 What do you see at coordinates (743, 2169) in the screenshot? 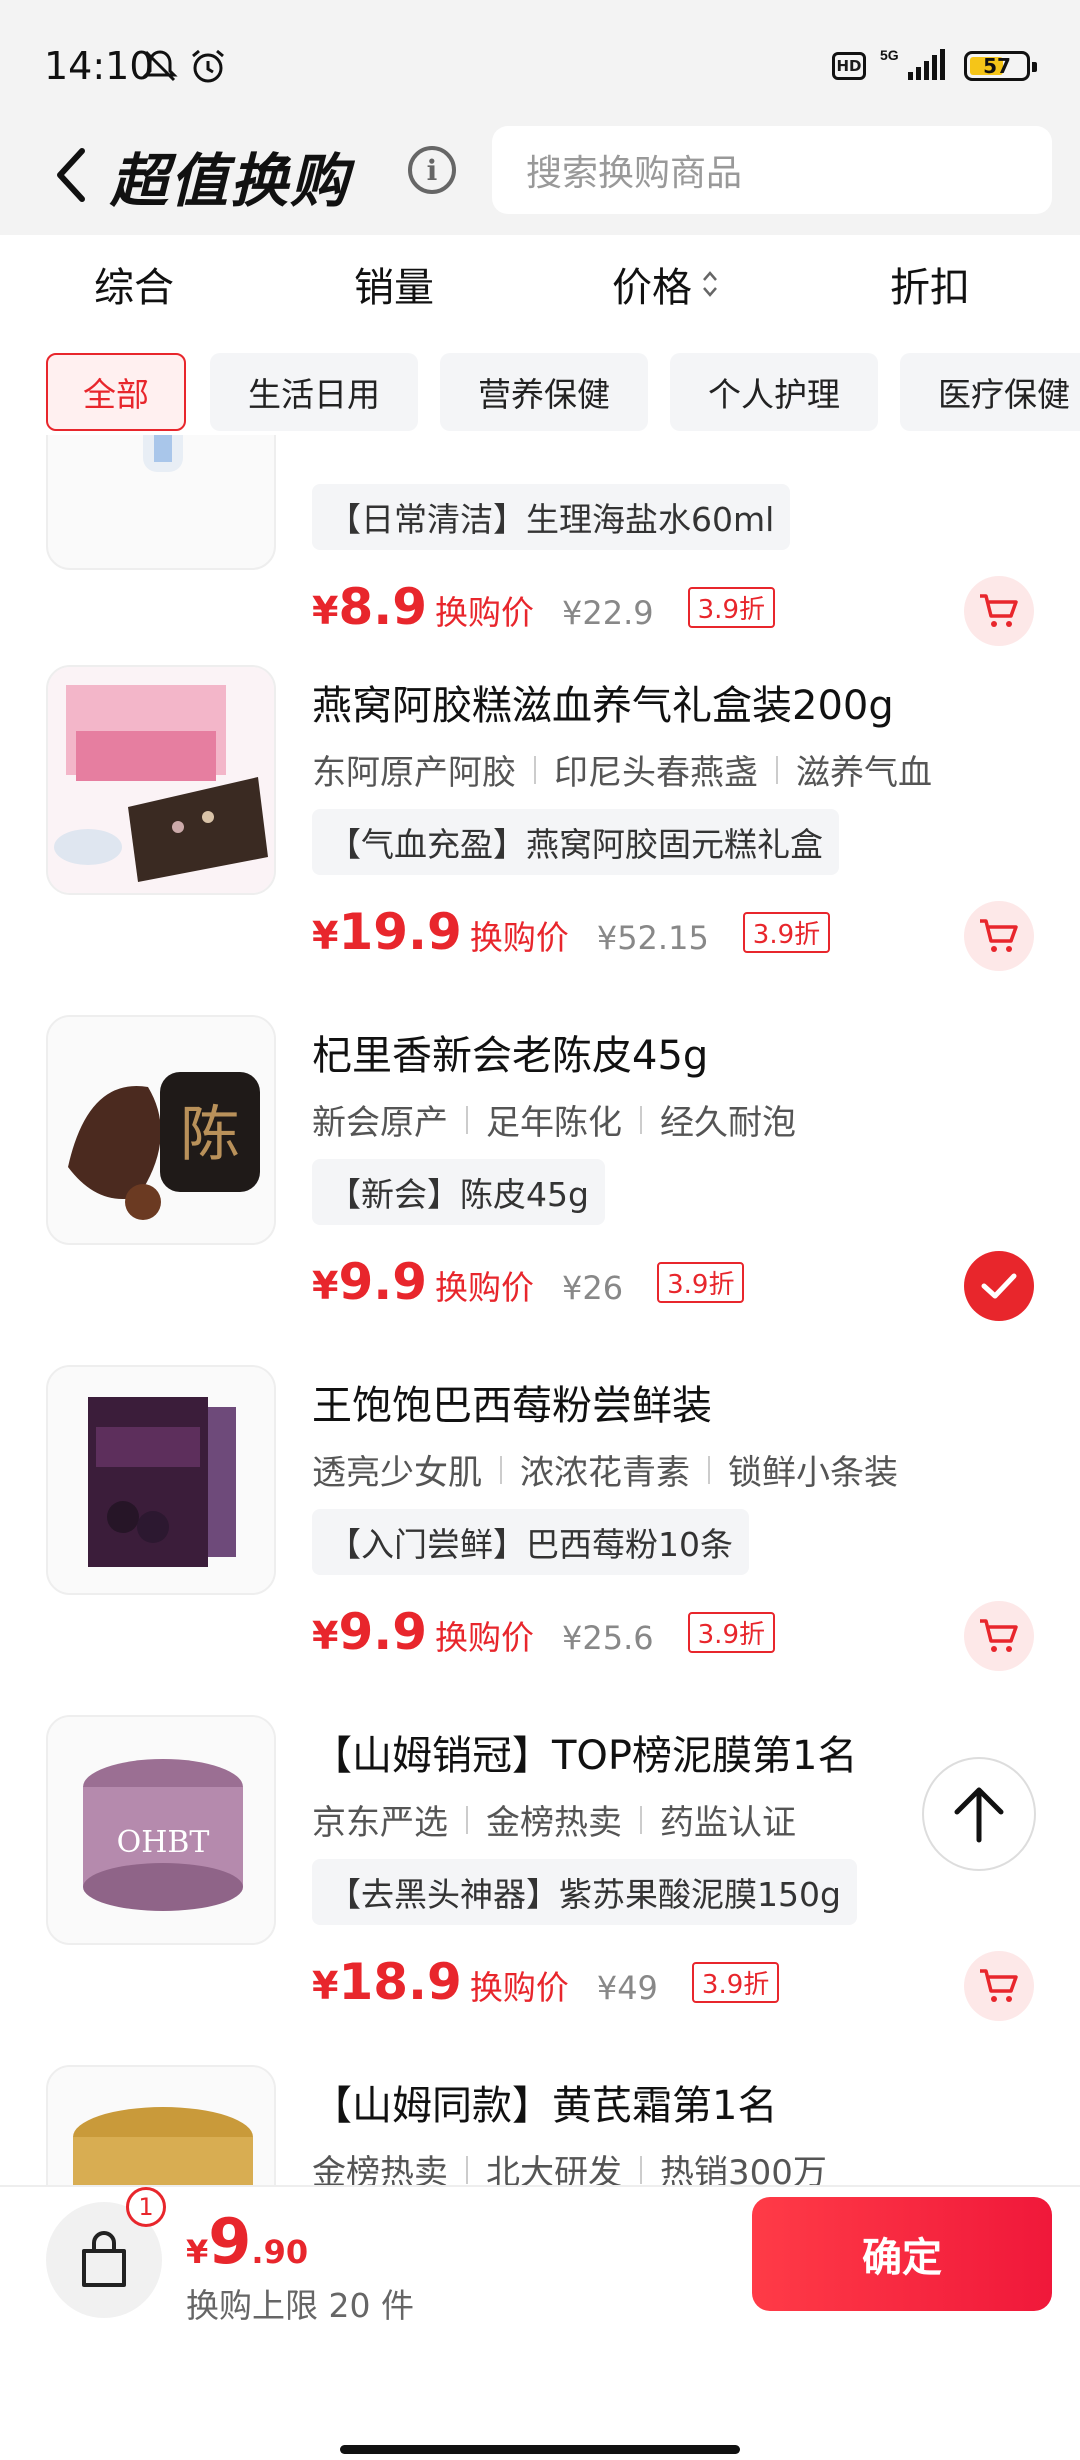
I see `product-tag: 热销300万` at bounding box center [743, 2169].